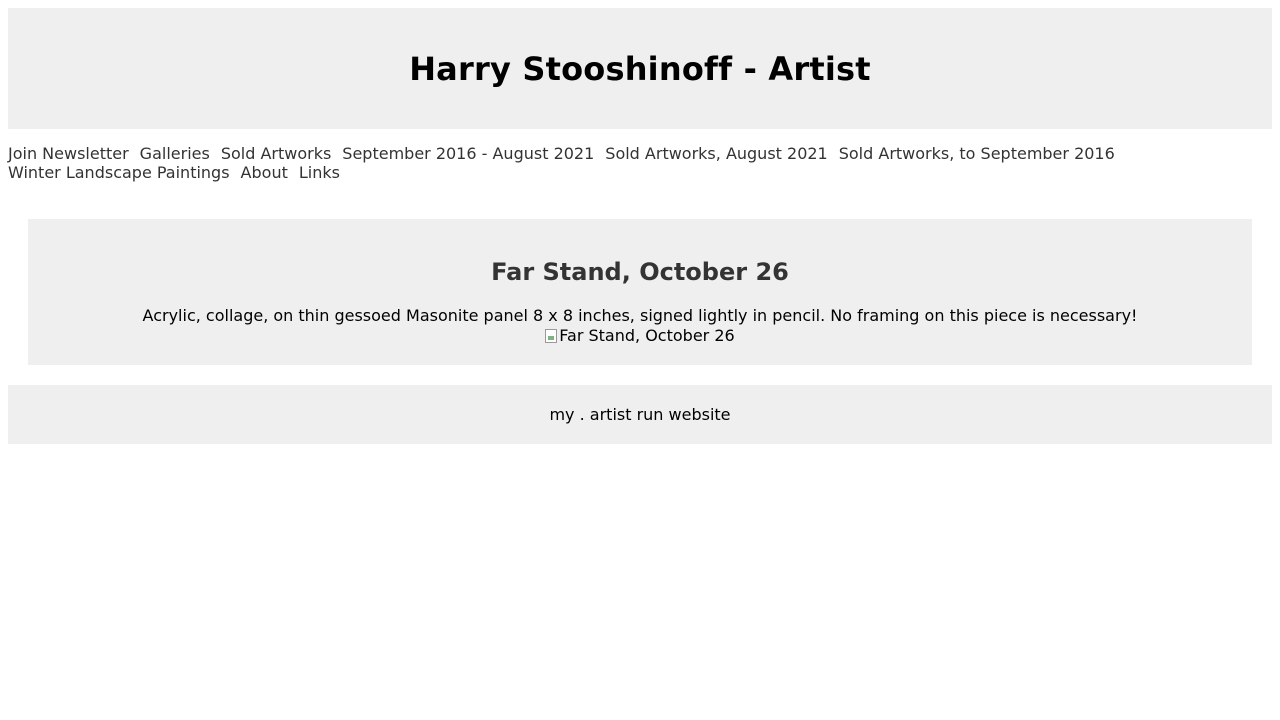 The height and width of the screenshot is (720, 1280). What do you see at coordinates (119, 172) in the screenshot?
I see `nav-link-winter-landscape-paintings: Winter Landscape Paintings` at bounding box center [119, 172].